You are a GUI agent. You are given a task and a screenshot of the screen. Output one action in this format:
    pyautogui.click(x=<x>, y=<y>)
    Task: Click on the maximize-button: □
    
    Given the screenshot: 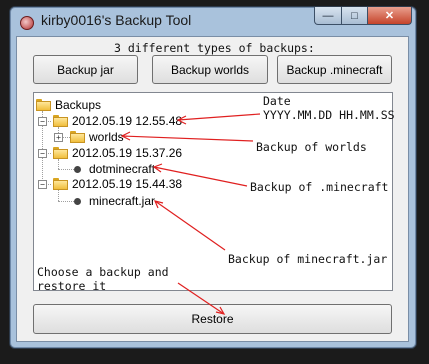 What is the action you would take?
    pyautogui.click(x=355, y=16)
    